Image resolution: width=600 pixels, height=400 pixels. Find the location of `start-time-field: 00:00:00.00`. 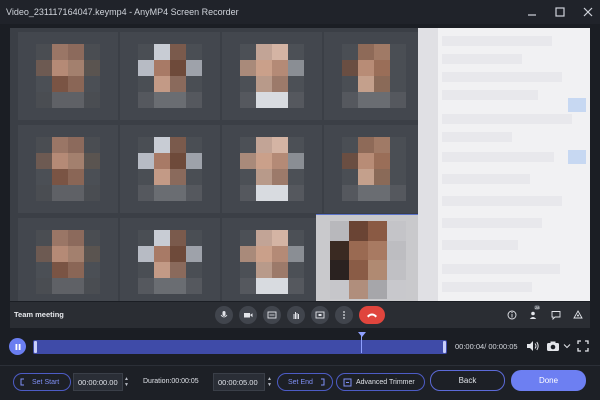

start-time-field: 00:00:00.00 is located at coordinates (98, 382).